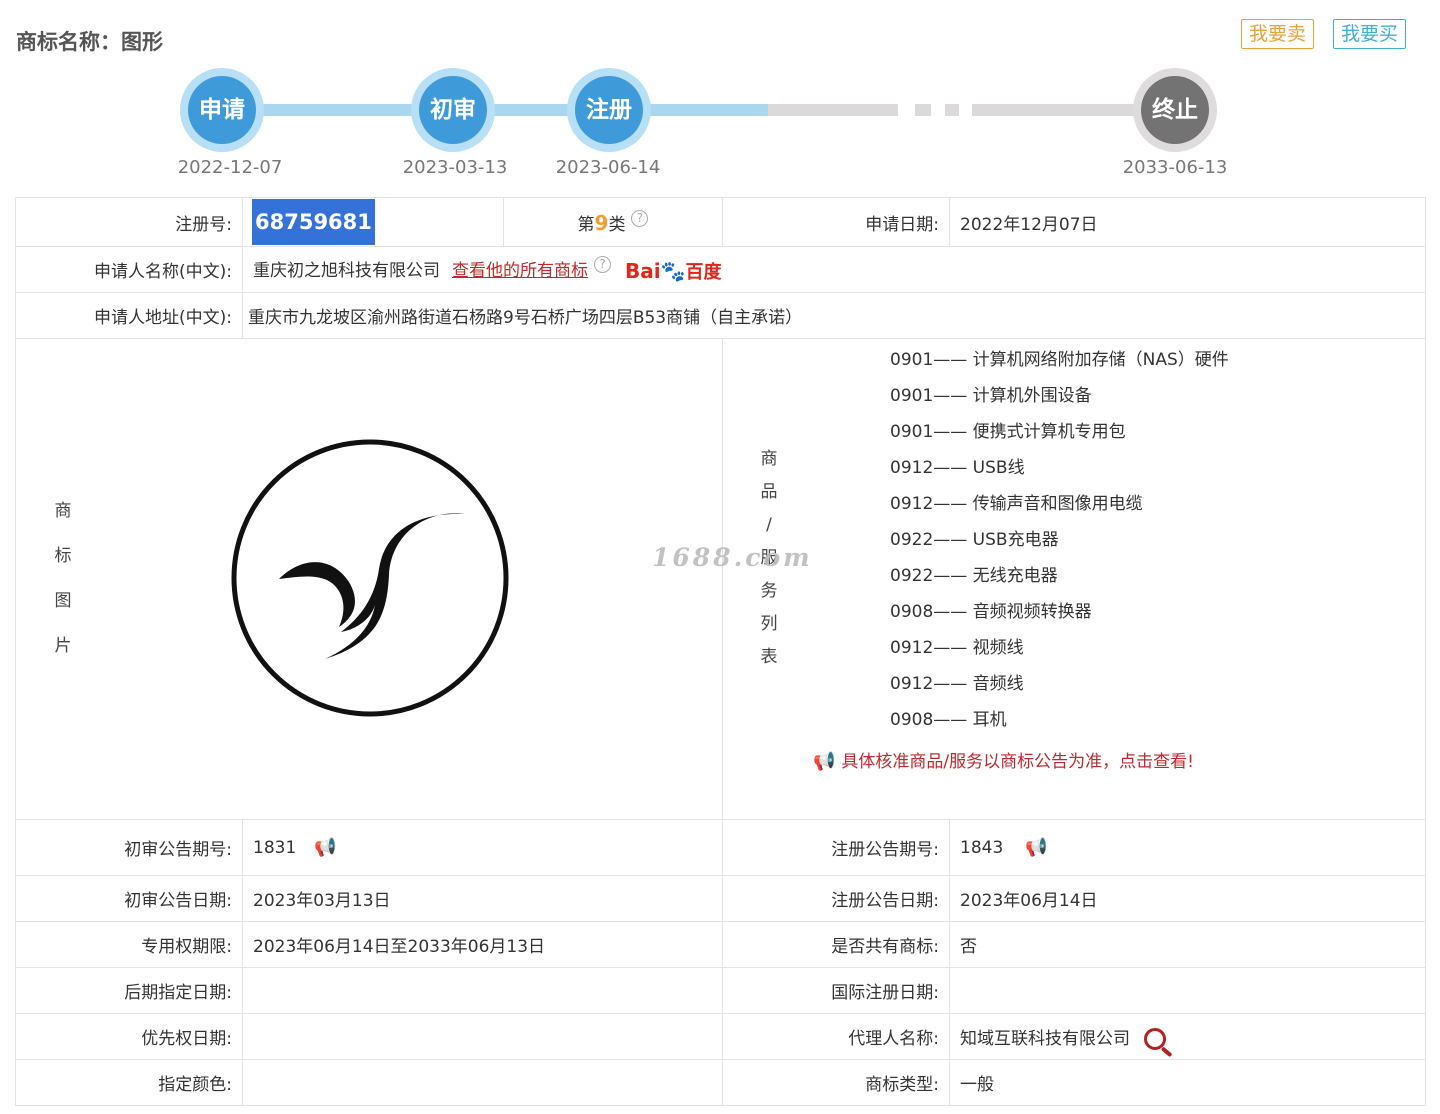 Image resolution: width=1440 pixels, height=1114 pixels. I want to click on baidu-search-link: Bai🐾百度, so click(673, 271).